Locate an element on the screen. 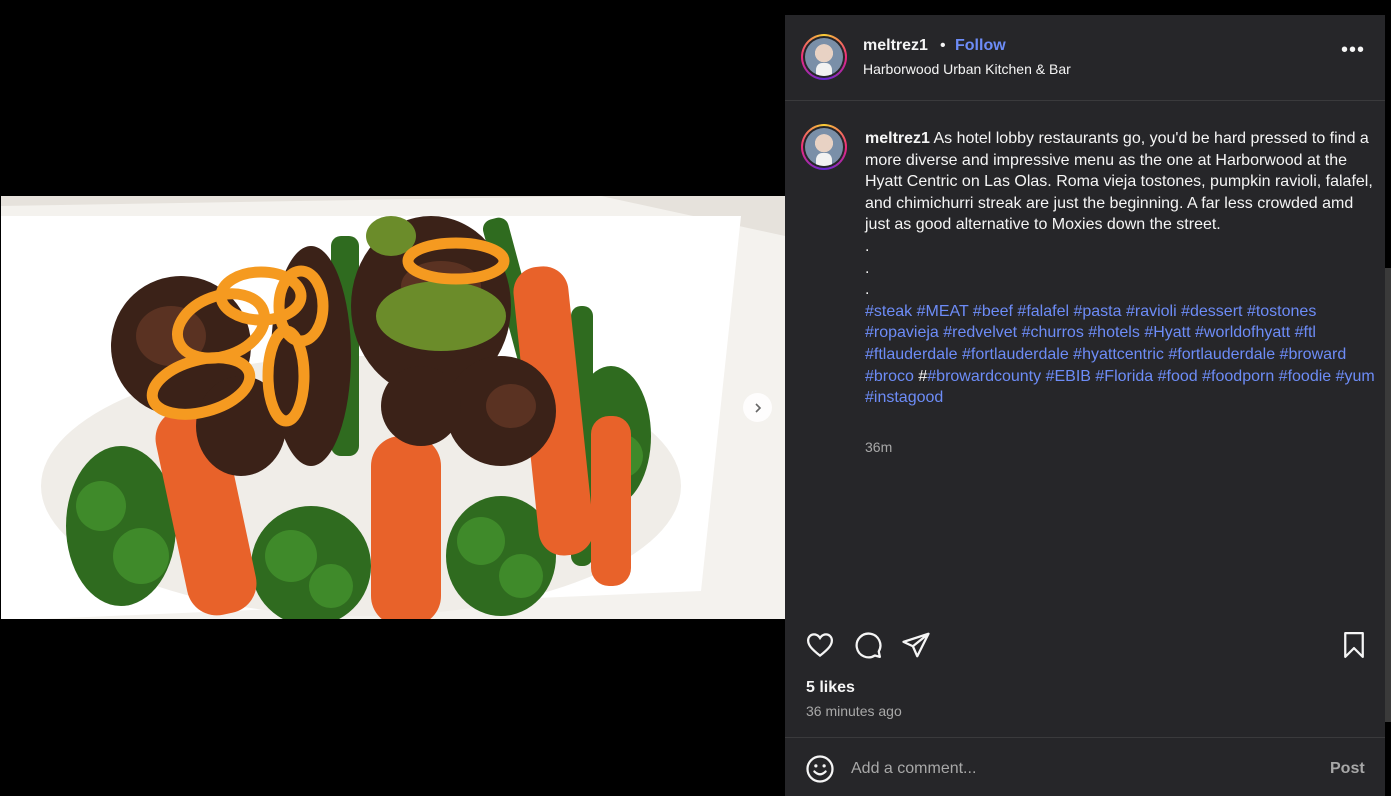 The width and height of the screenshot is (1391, 796). post-time: 36 minutes ago is located at coordinates (854, 711).